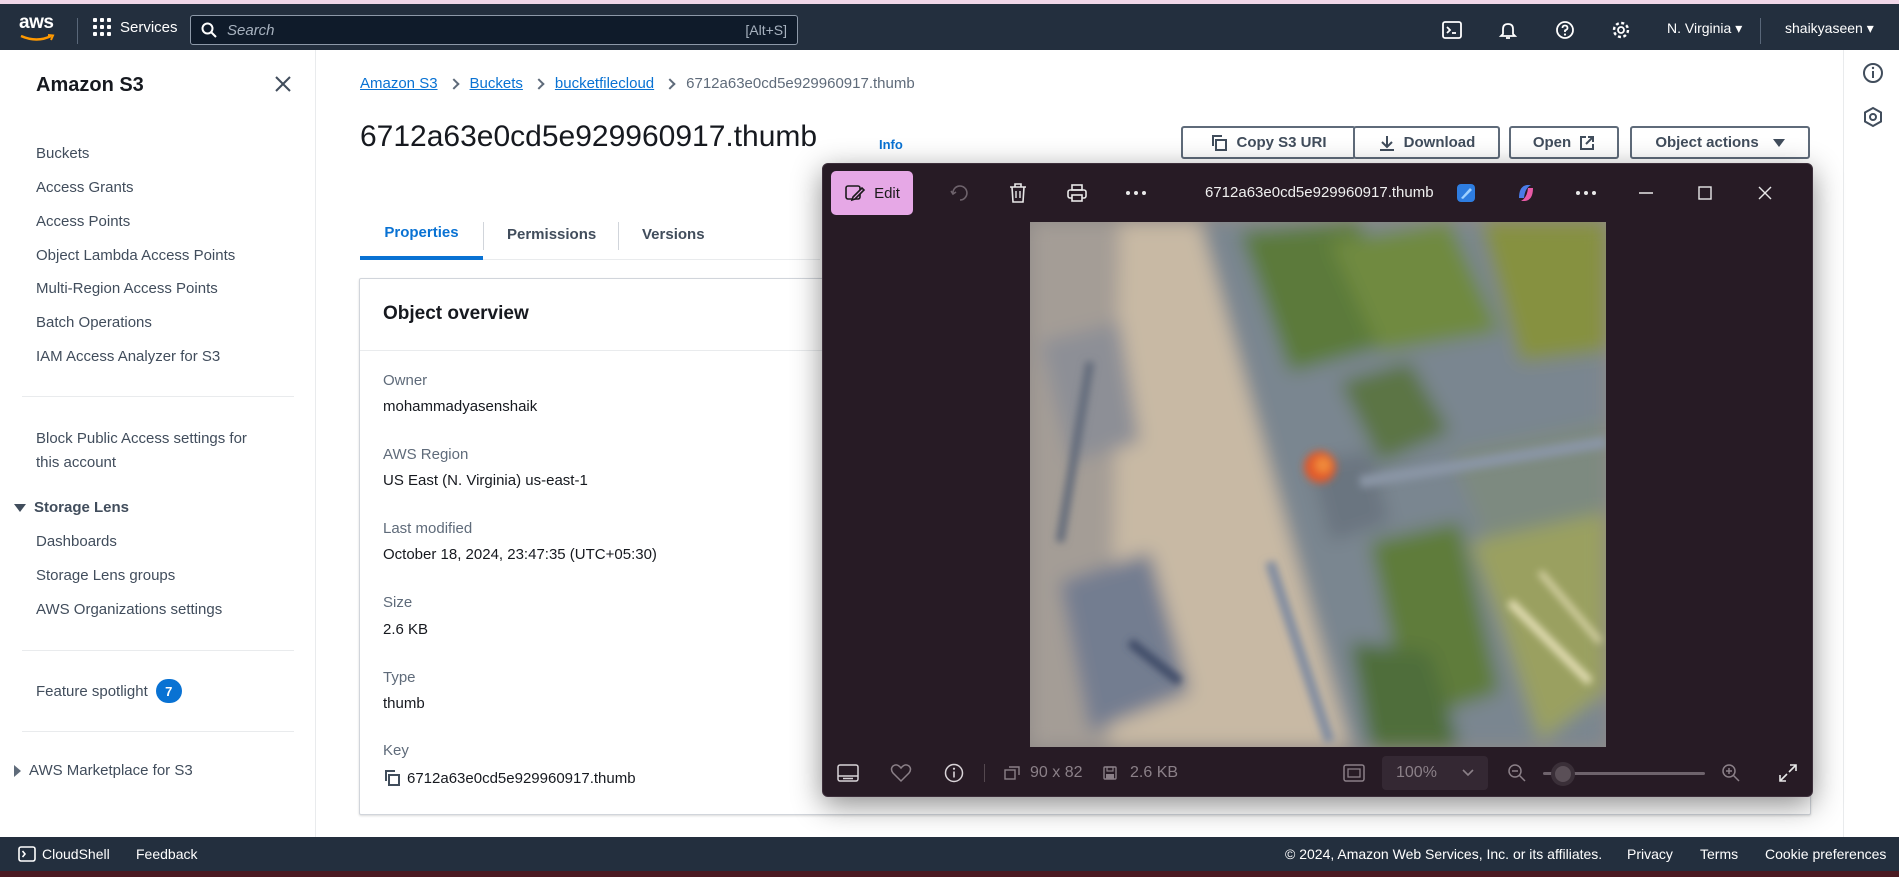  I want to click on key-value: 6712a63e0cd5e929960917.thumb, so click(521, 778).